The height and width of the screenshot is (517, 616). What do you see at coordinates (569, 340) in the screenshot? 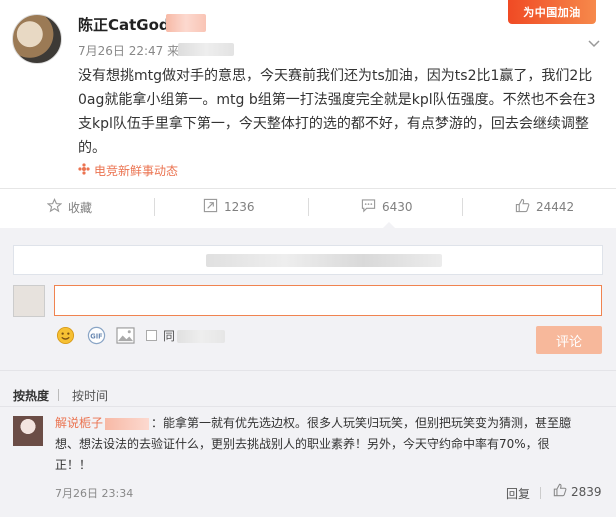
I see `submit-comment-button: 评论` at bounding box center [569, 340].